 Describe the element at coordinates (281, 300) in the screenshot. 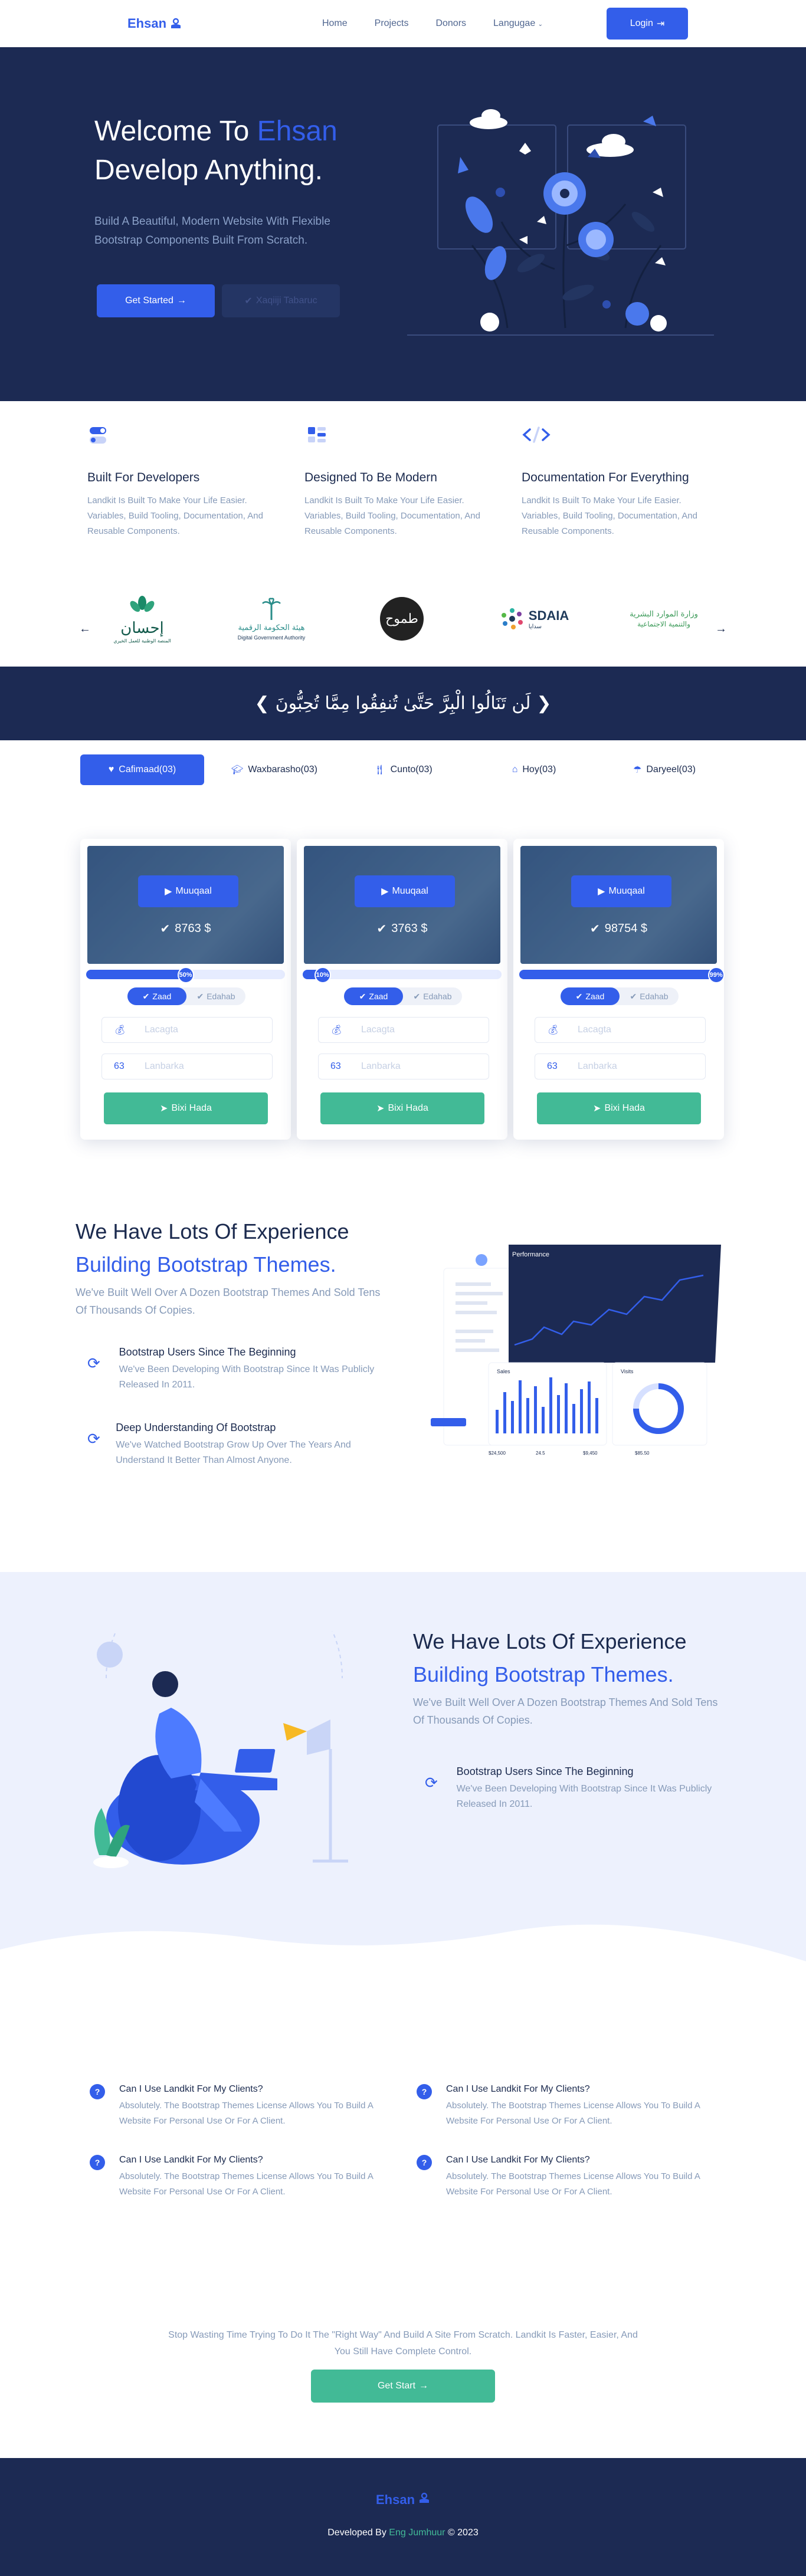

I see `verify-donation-button: ✔ Xaqiiji Tabaruc` at that location.